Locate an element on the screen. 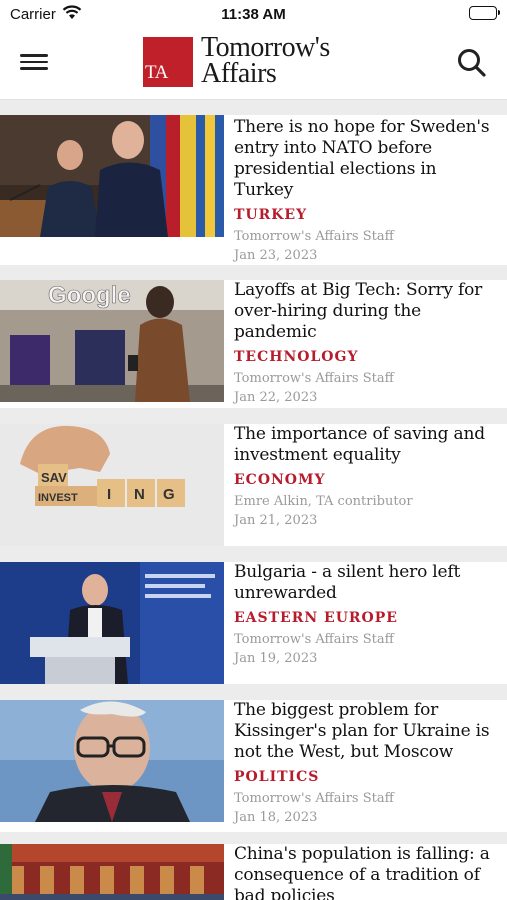 This screenshot has width=507, height=900. hamburger-icon is located at coordinates (34, 55).